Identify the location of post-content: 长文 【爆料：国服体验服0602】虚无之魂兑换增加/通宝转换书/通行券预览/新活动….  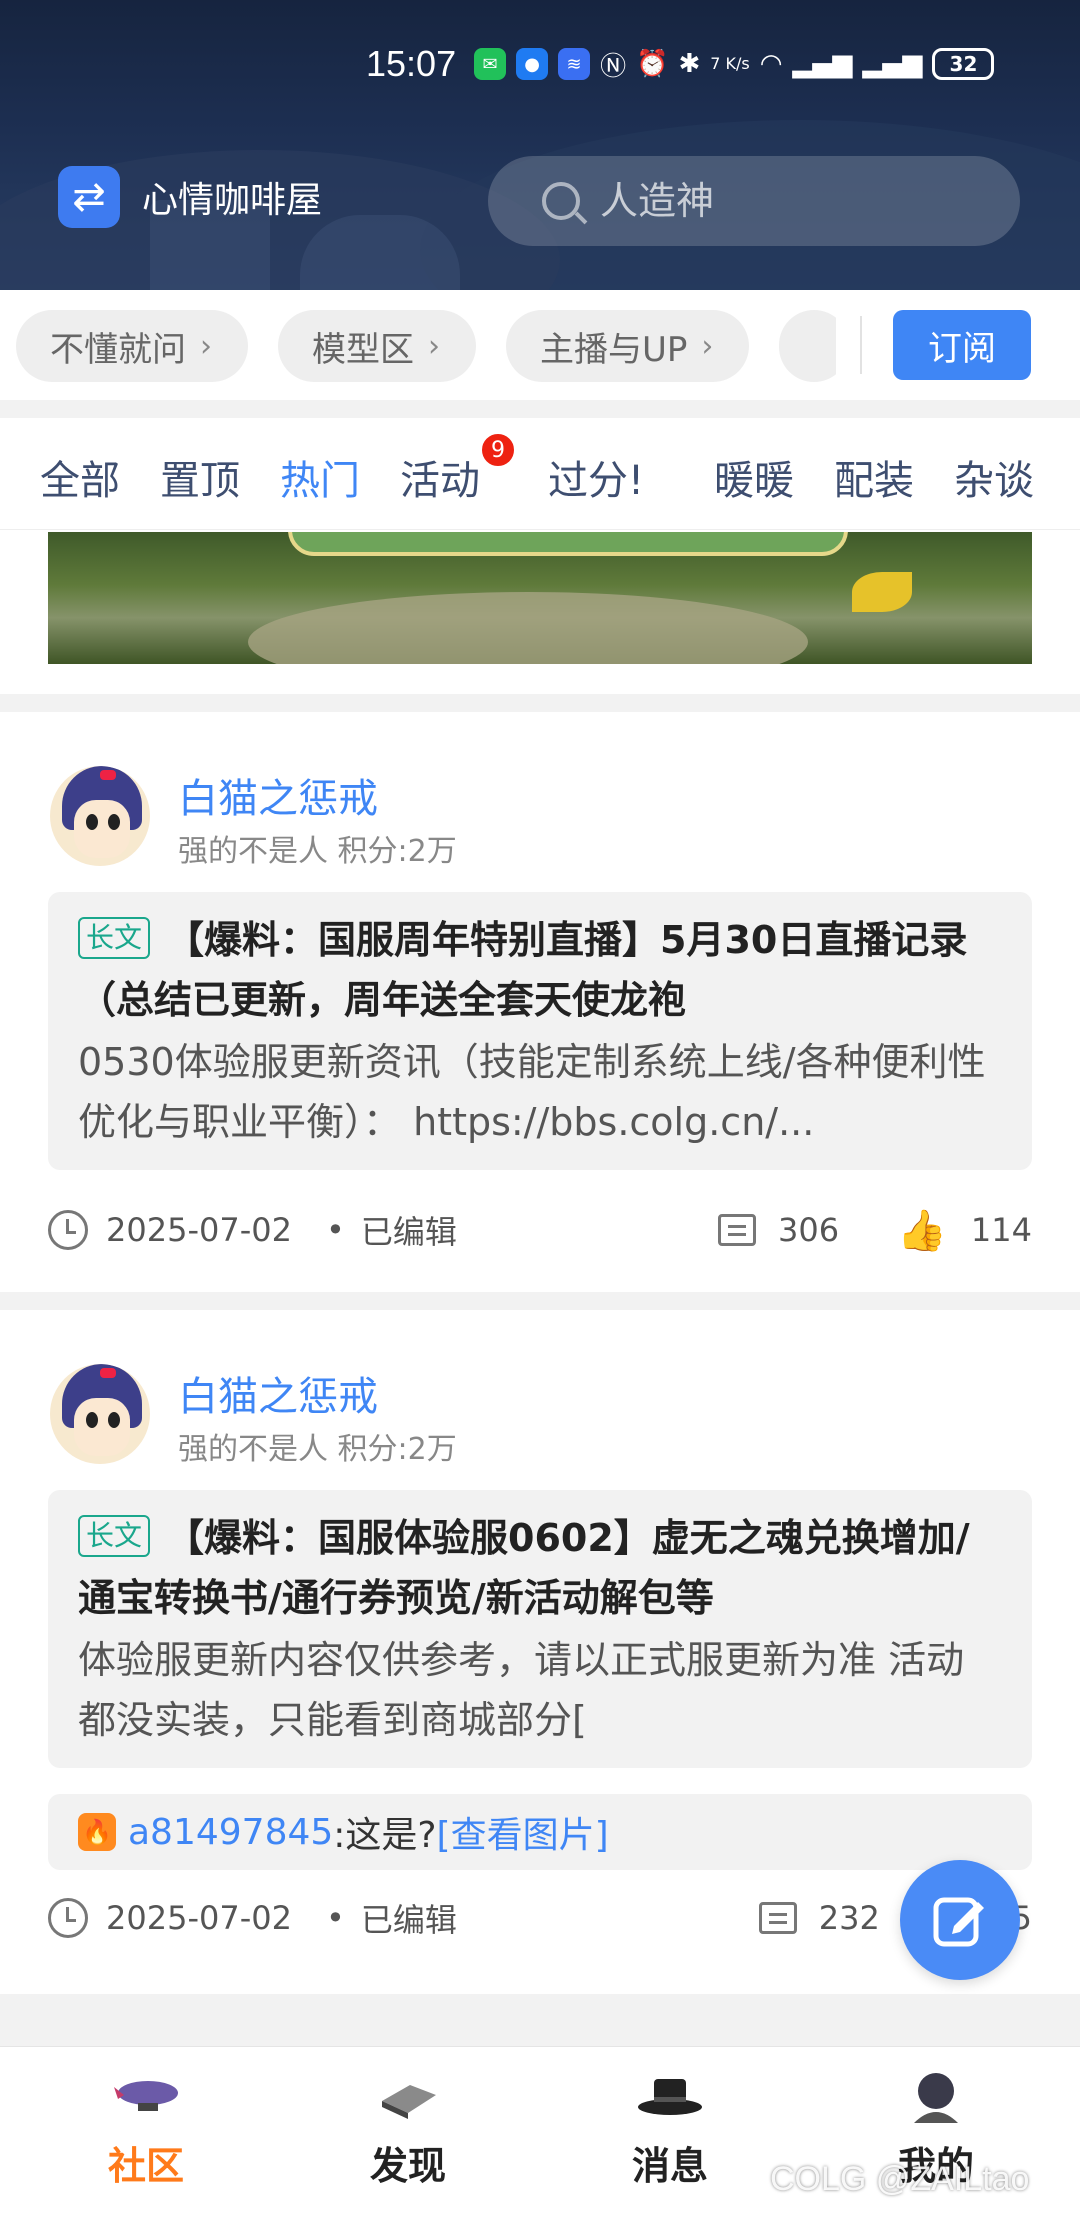
(540, 1629).